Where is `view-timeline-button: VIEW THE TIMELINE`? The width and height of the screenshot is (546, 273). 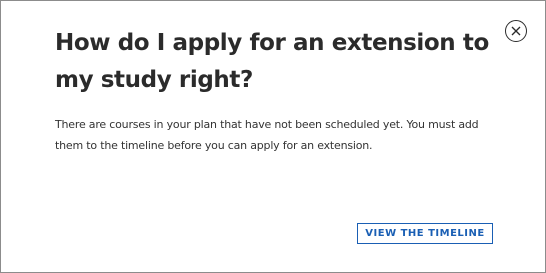 view-timeline-button: VIEW THE TIMELINE is located at coordinates (425, 233).